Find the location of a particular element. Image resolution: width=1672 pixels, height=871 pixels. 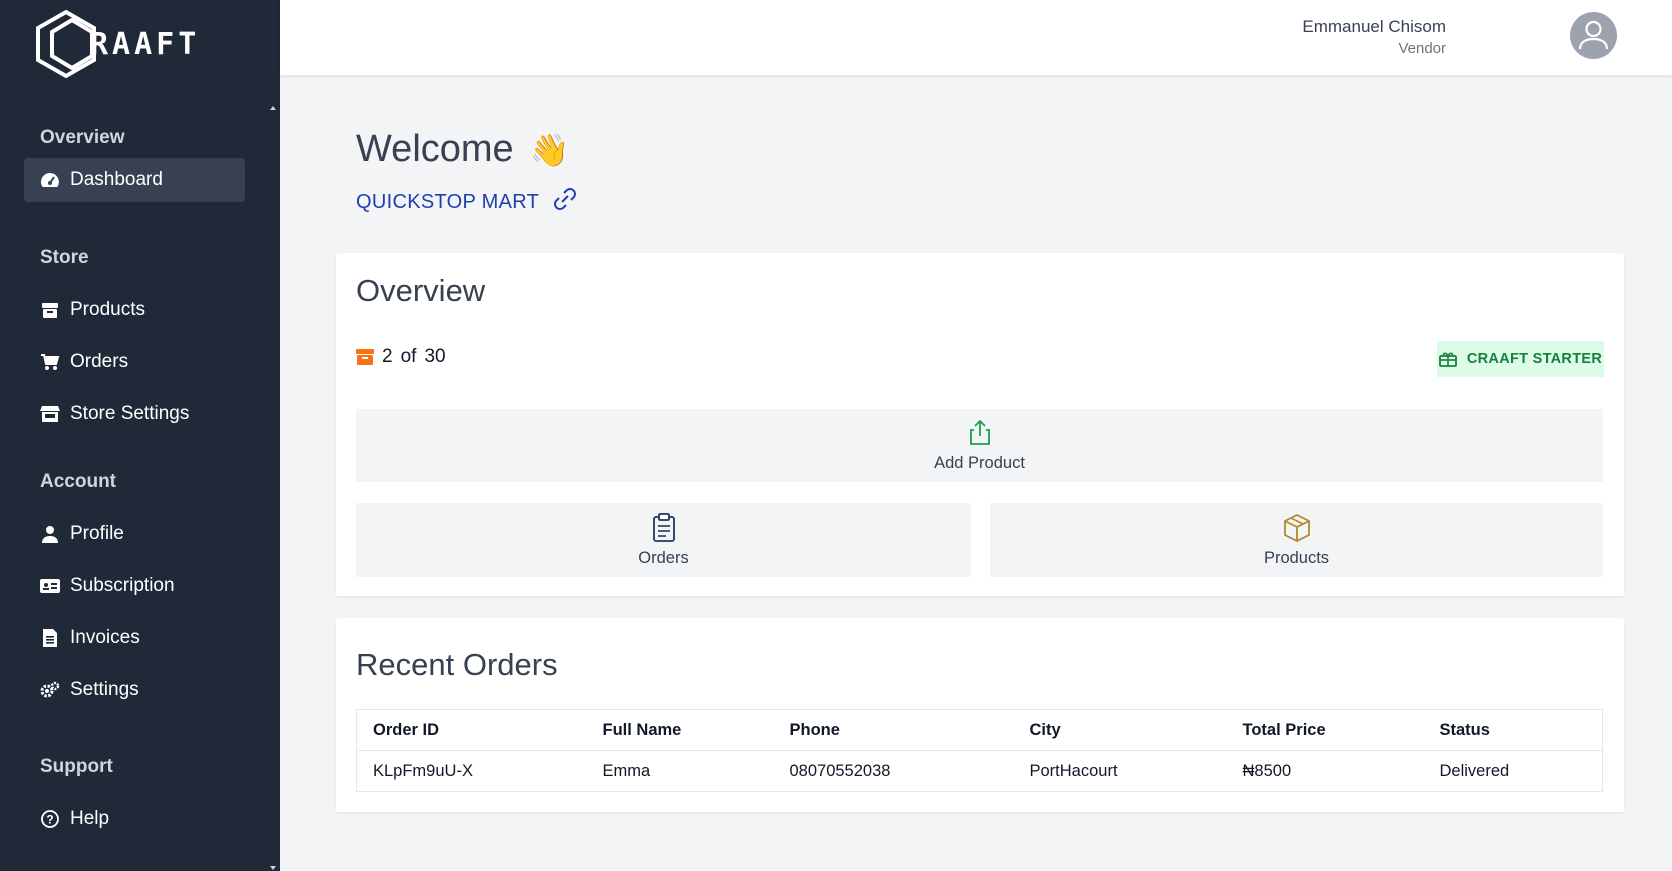

product-count: 2 of 30 is located at coordinates (405, 357).